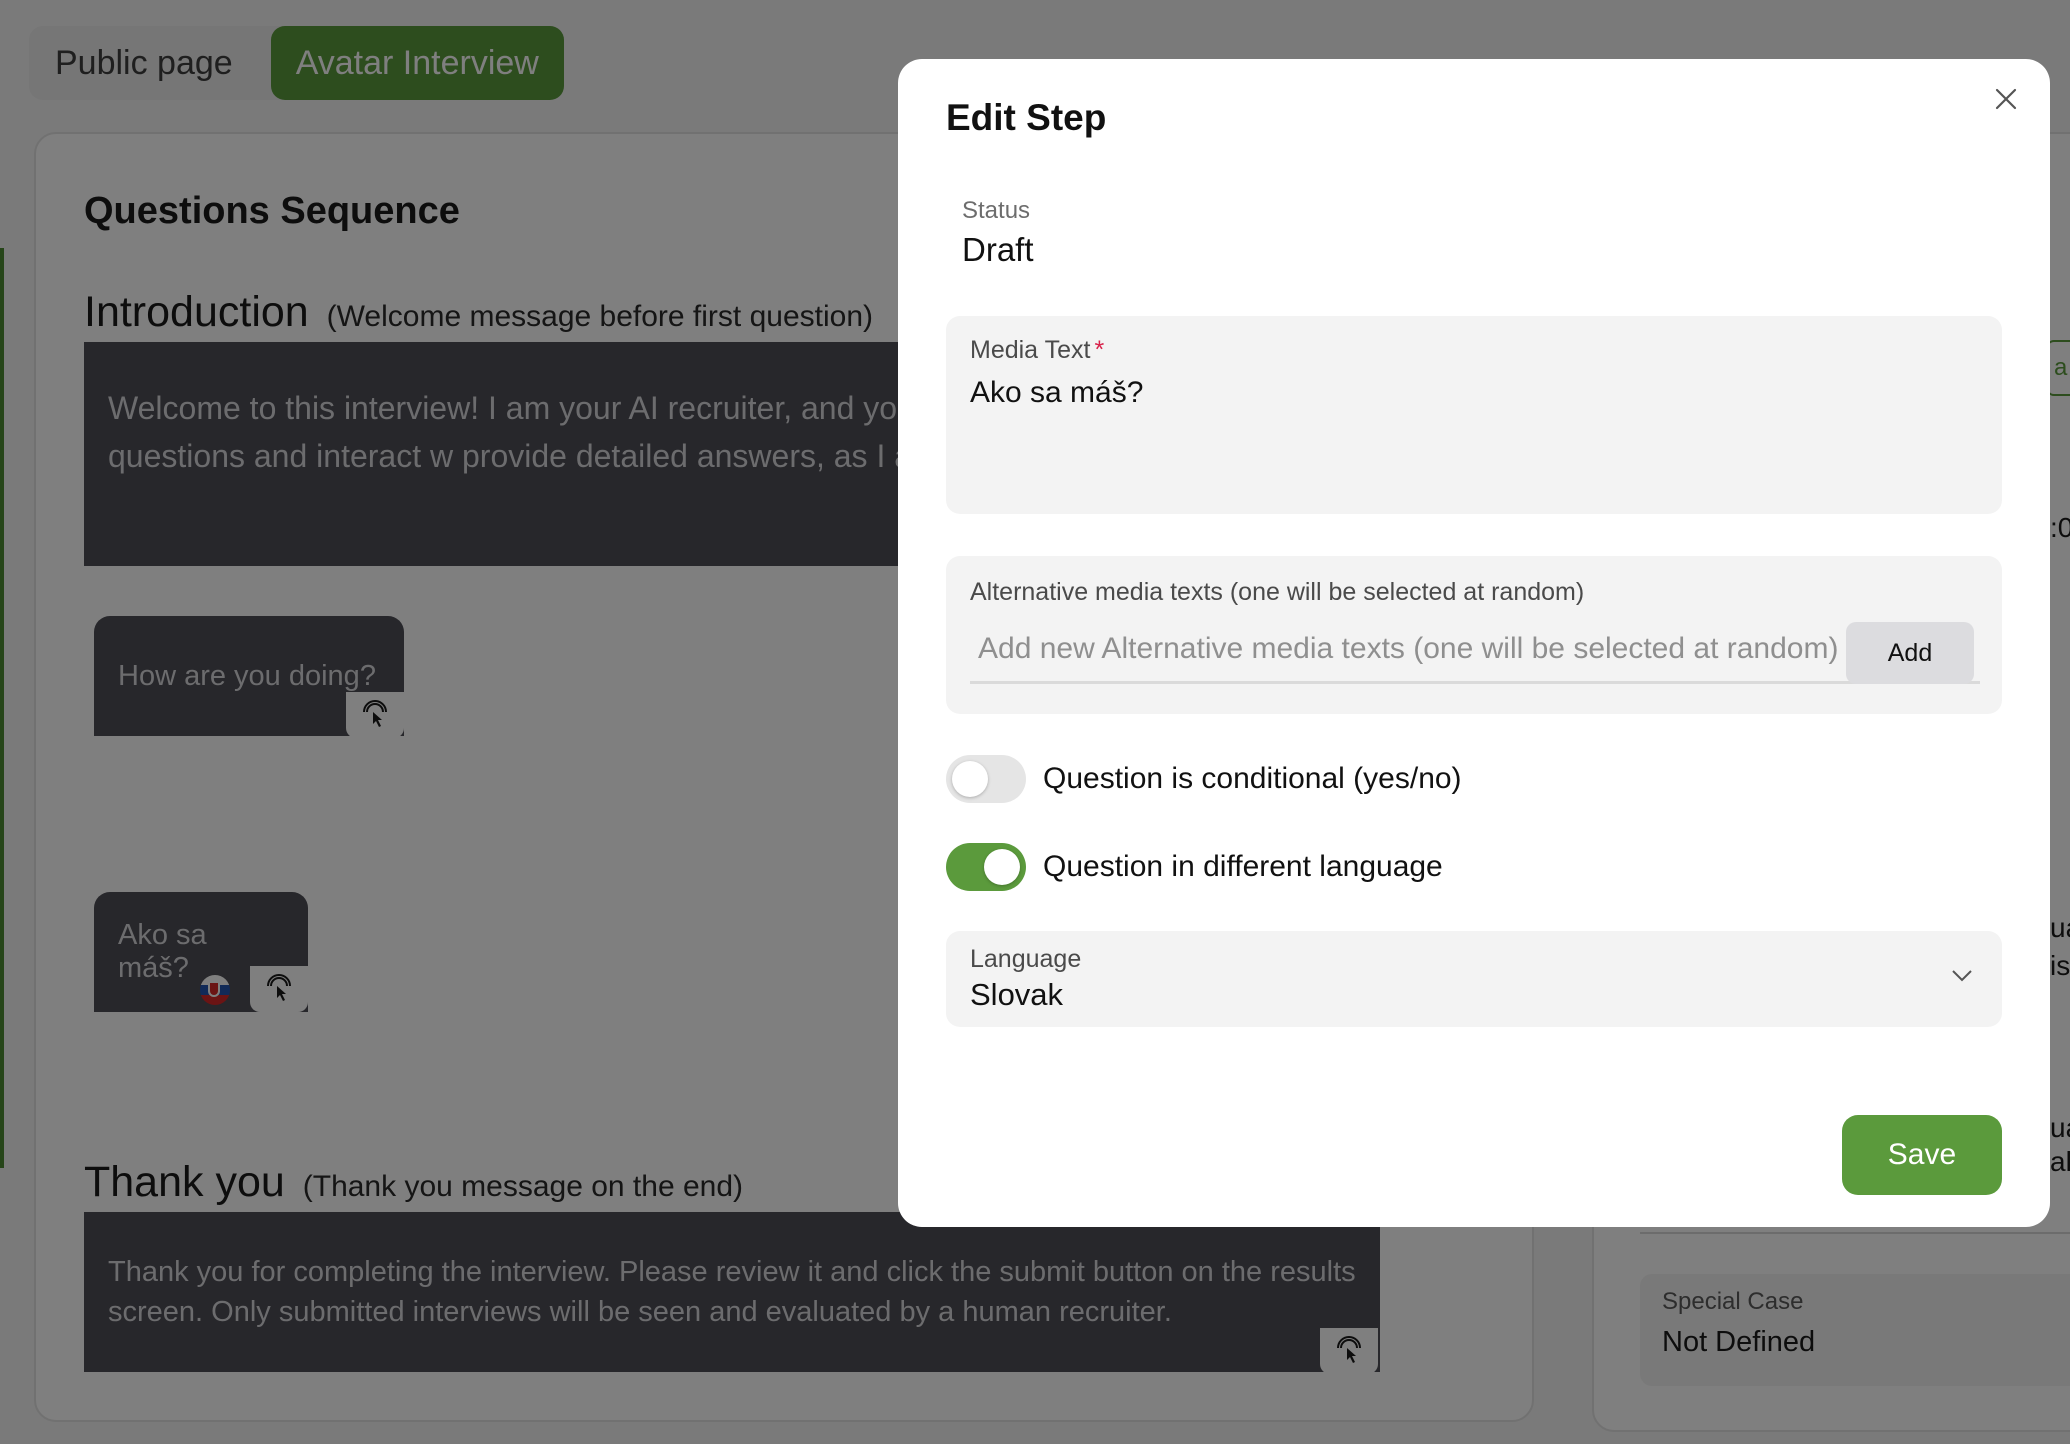  What do you see at coordinates (996, 210) in the screenshot?
I see `status-label: Status` at bounding box center [996, 210].